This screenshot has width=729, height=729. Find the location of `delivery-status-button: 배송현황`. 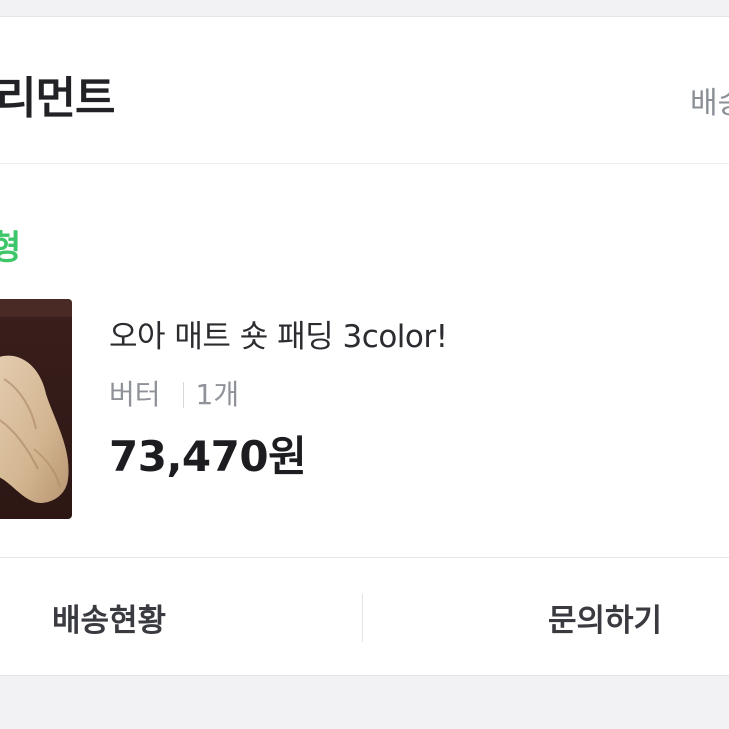

delivery-status-button: 배송현황 is located at coordinates (109, 617).